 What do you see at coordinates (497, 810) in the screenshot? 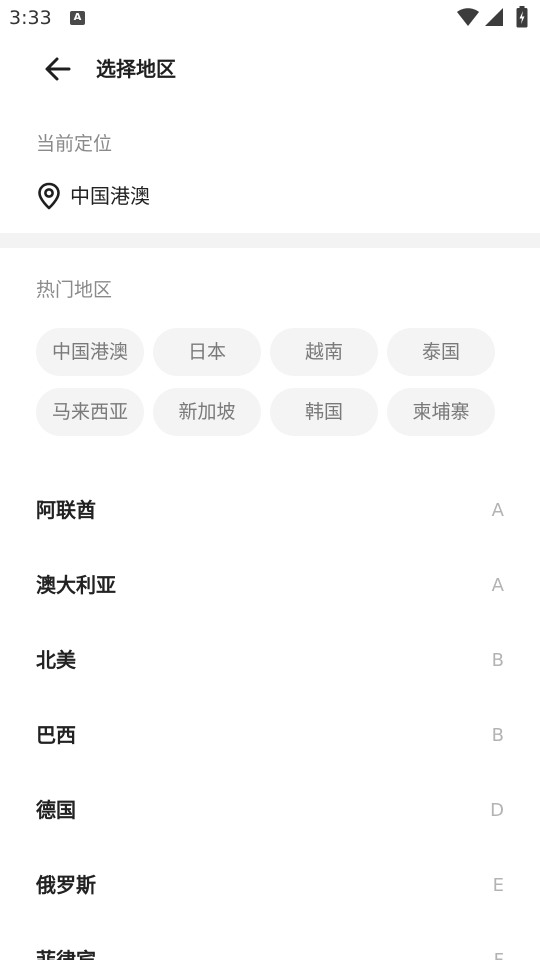
I see `region-index-letter: D` at bounding box center [497, 810].